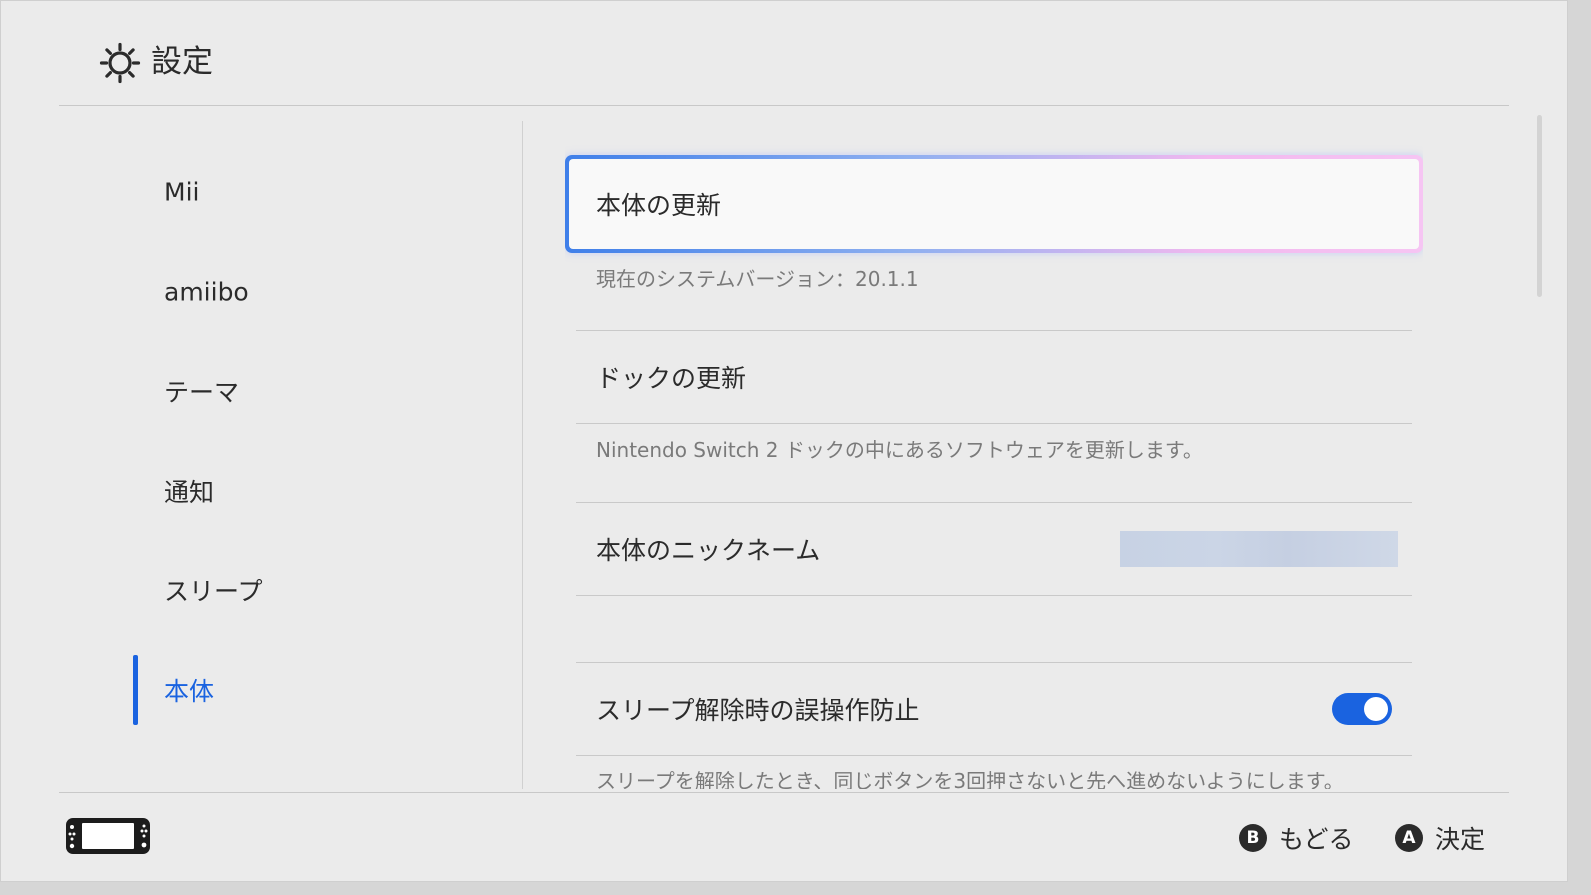 The width and height of the screenshot is (1591, 895). Describe the element at coordinates (290, 690) in the screenshot. I see `sidebar-item-system: 本体` at that location.